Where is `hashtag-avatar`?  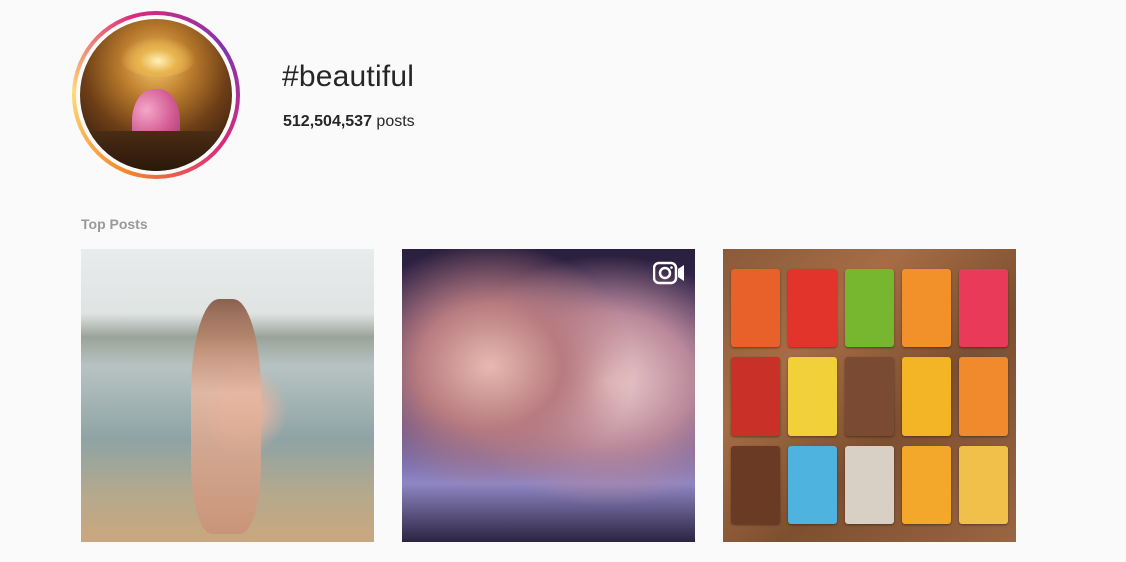
hashtag-avatar is located at coordinates (156, 95).